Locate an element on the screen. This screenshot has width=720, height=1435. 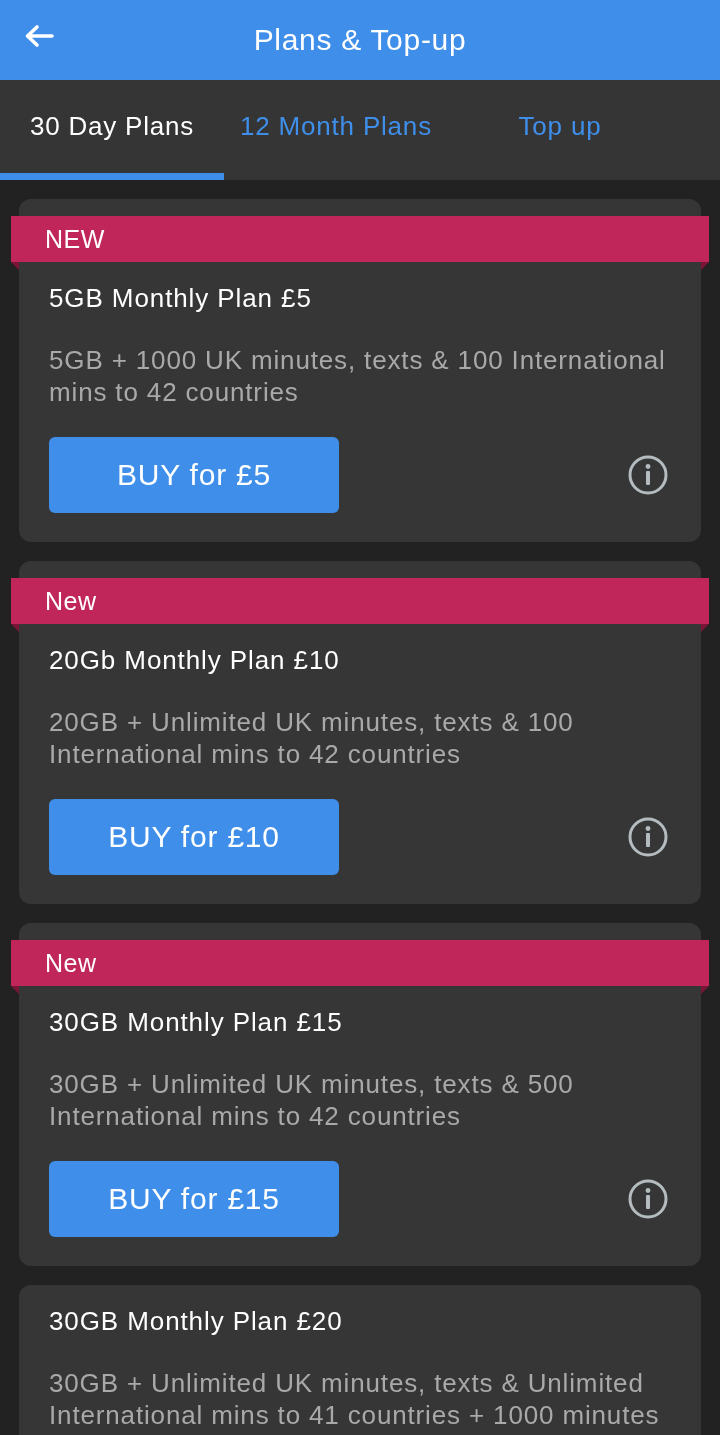
back-arrow-icon is located at coordinates (39, 36).